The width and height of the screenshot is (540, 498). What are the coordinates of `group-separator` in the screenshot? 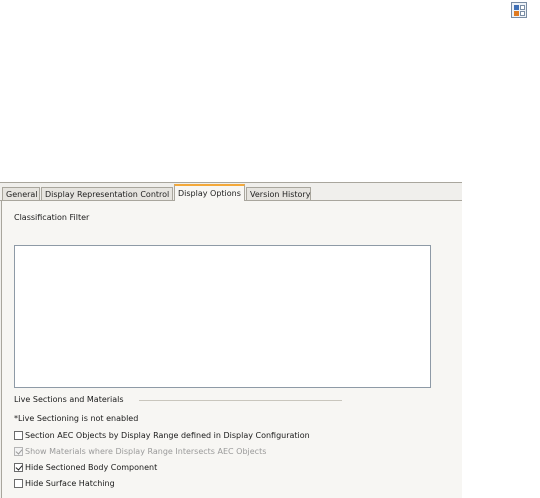 It's located at (240, 400).